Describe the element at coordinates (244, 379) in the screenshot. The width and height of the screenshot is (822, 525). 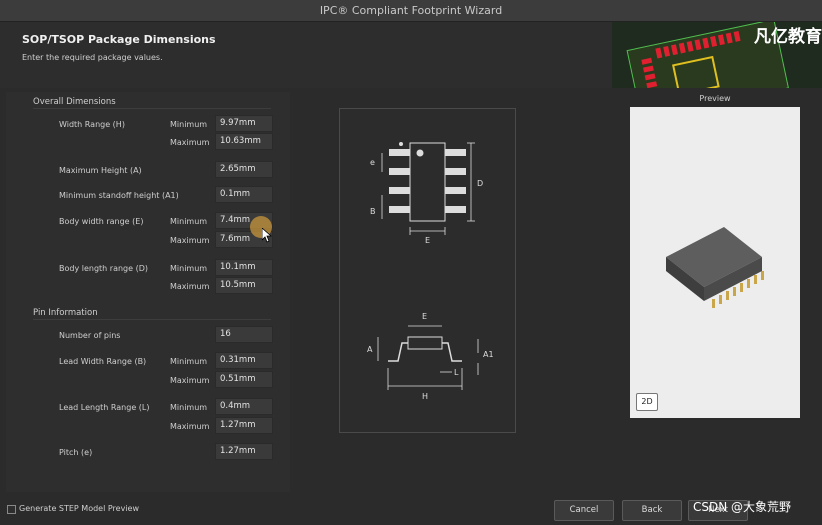
I see `lead-width-max-field: 0.51mm` at that location.